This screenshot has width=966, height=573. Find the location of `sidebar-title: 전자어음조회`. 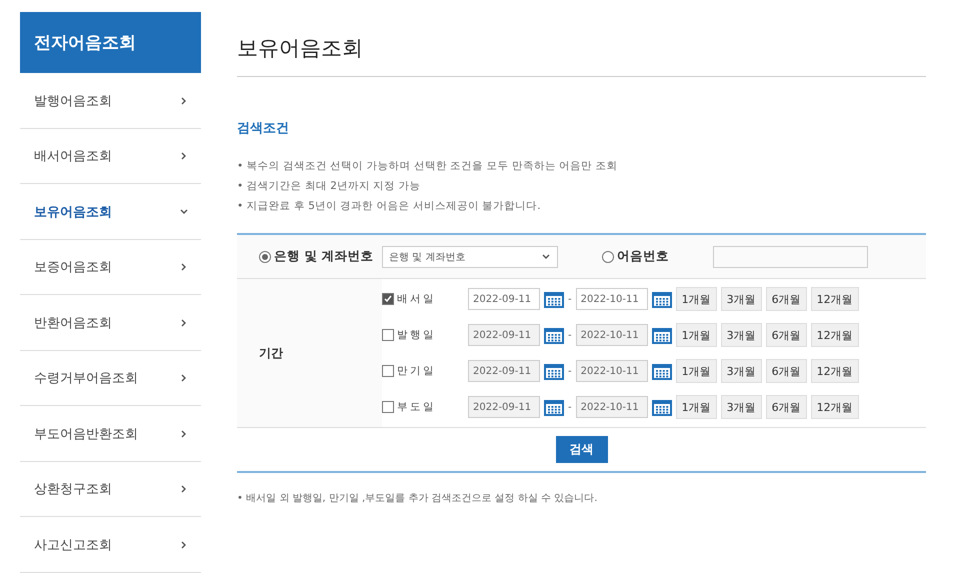

sidebar-title: 전자어음조회 is located at coordinates (110, 43).